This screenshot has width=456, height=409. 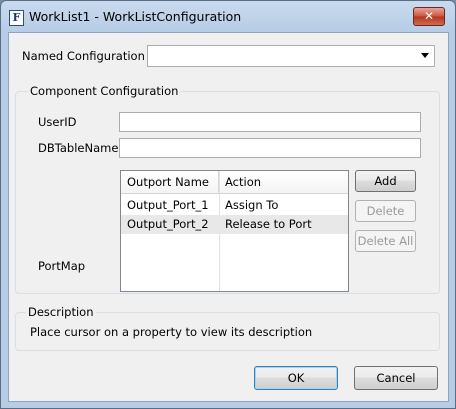 What do you see at coordinates (385, 181) in the screenshot?
I see `add-button: Add` at bounding box center [385, 181].